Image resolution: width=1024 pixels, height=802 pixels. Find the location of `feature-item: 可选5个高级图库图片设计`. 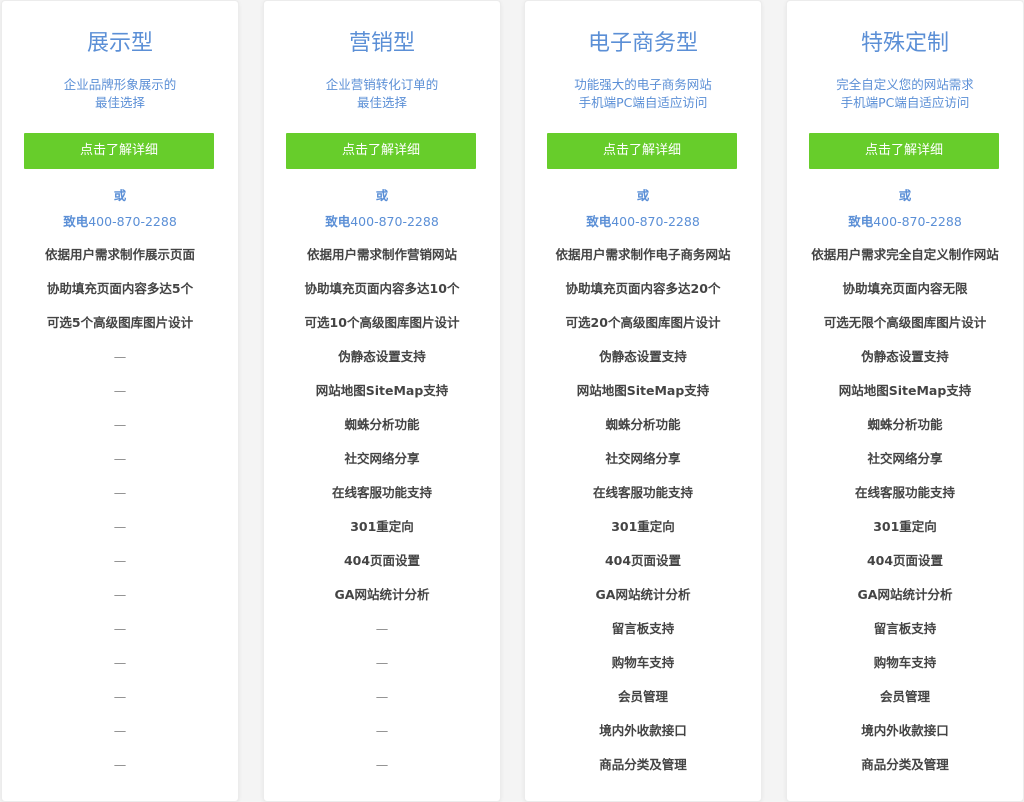

feature-item: 可选5个高级图库图片设计 is located at coordinates (120, 322).